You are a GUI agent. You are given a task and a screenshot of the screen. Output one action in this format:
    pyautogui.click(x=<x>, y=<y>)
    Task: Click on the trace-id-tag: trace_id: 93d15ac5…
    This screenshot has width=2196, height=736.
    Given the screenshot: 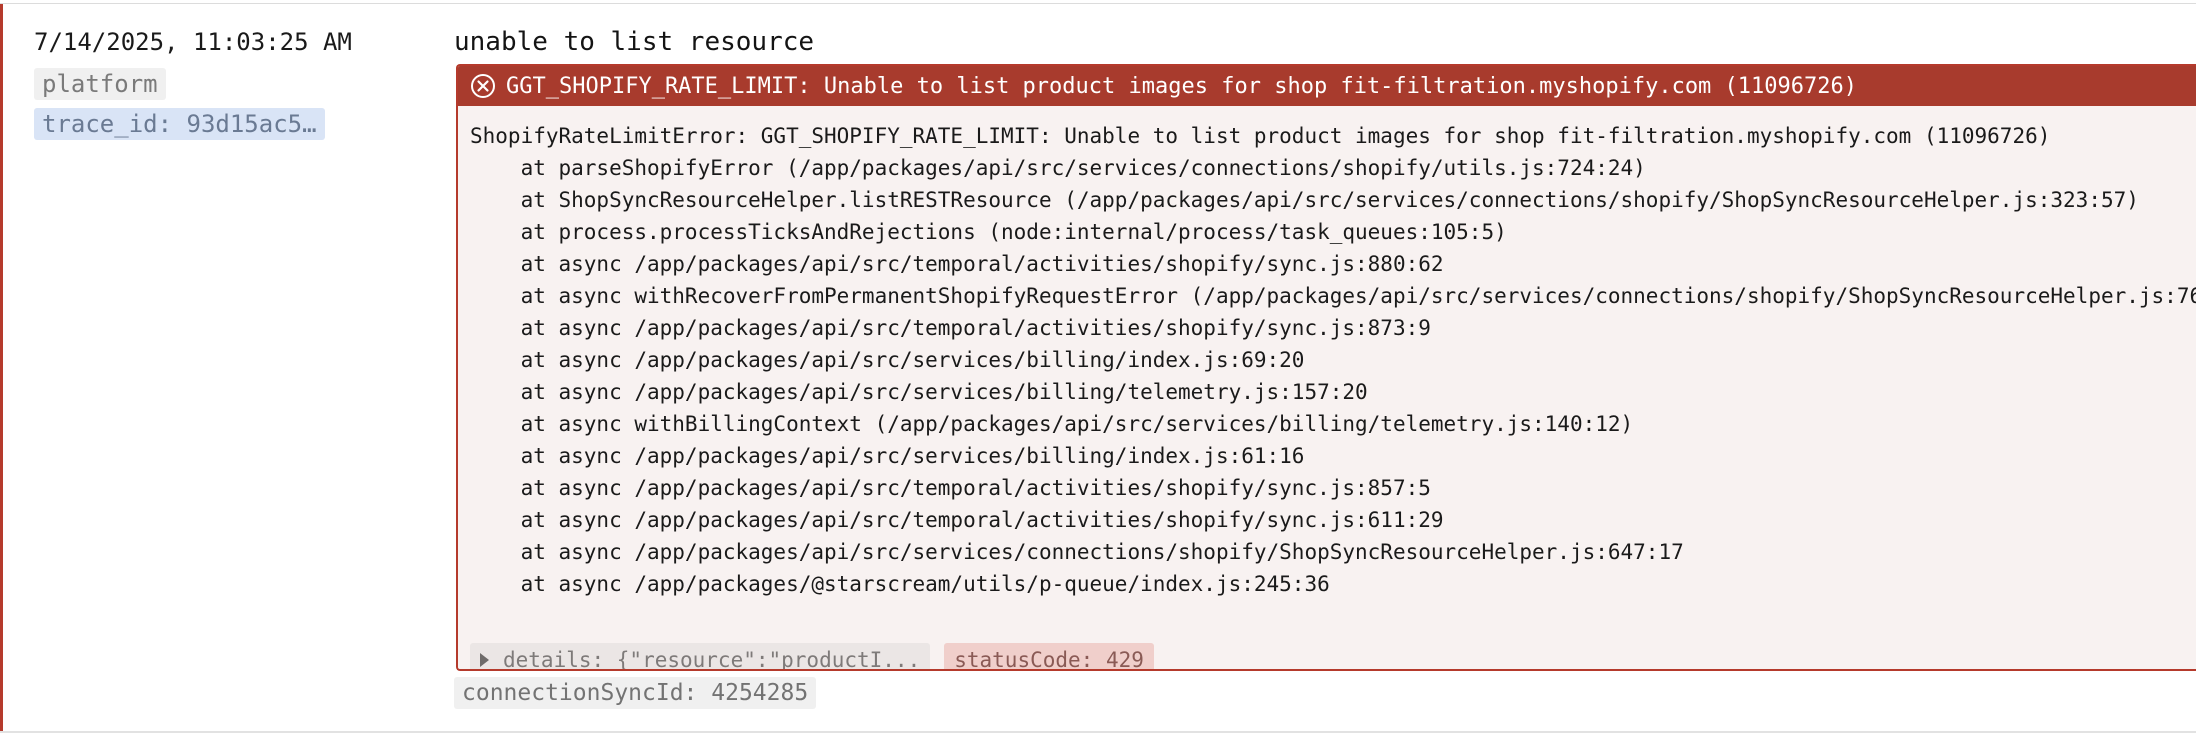 What is the action you would take?
    pyautogui.click(x=179, y=124)
    